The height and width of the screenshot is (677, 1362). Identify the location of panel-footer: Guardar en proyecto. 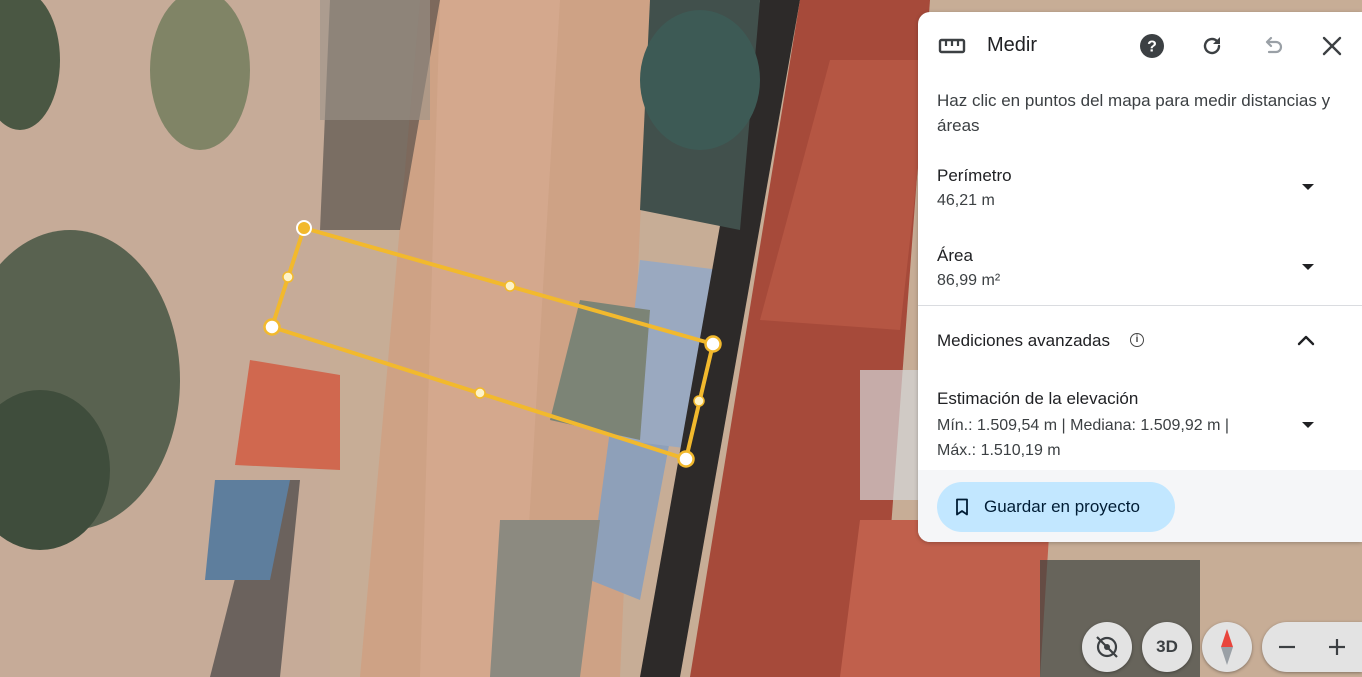
(1140, 506).